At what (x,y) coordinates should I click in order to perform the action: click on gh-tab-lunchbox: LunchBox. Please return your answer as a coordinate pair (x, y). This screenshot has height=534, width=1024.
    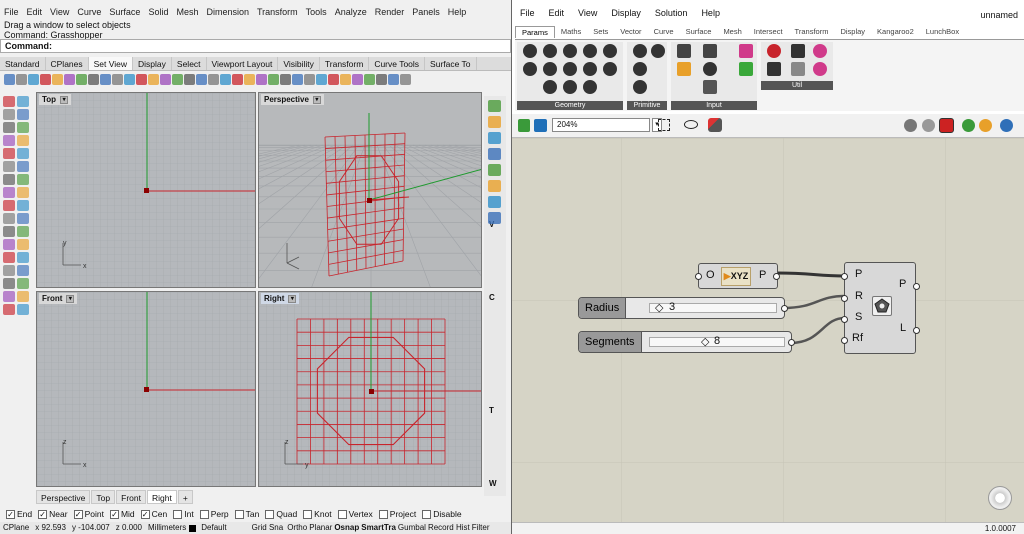
    Looking at the image, I should click on (942, 32).